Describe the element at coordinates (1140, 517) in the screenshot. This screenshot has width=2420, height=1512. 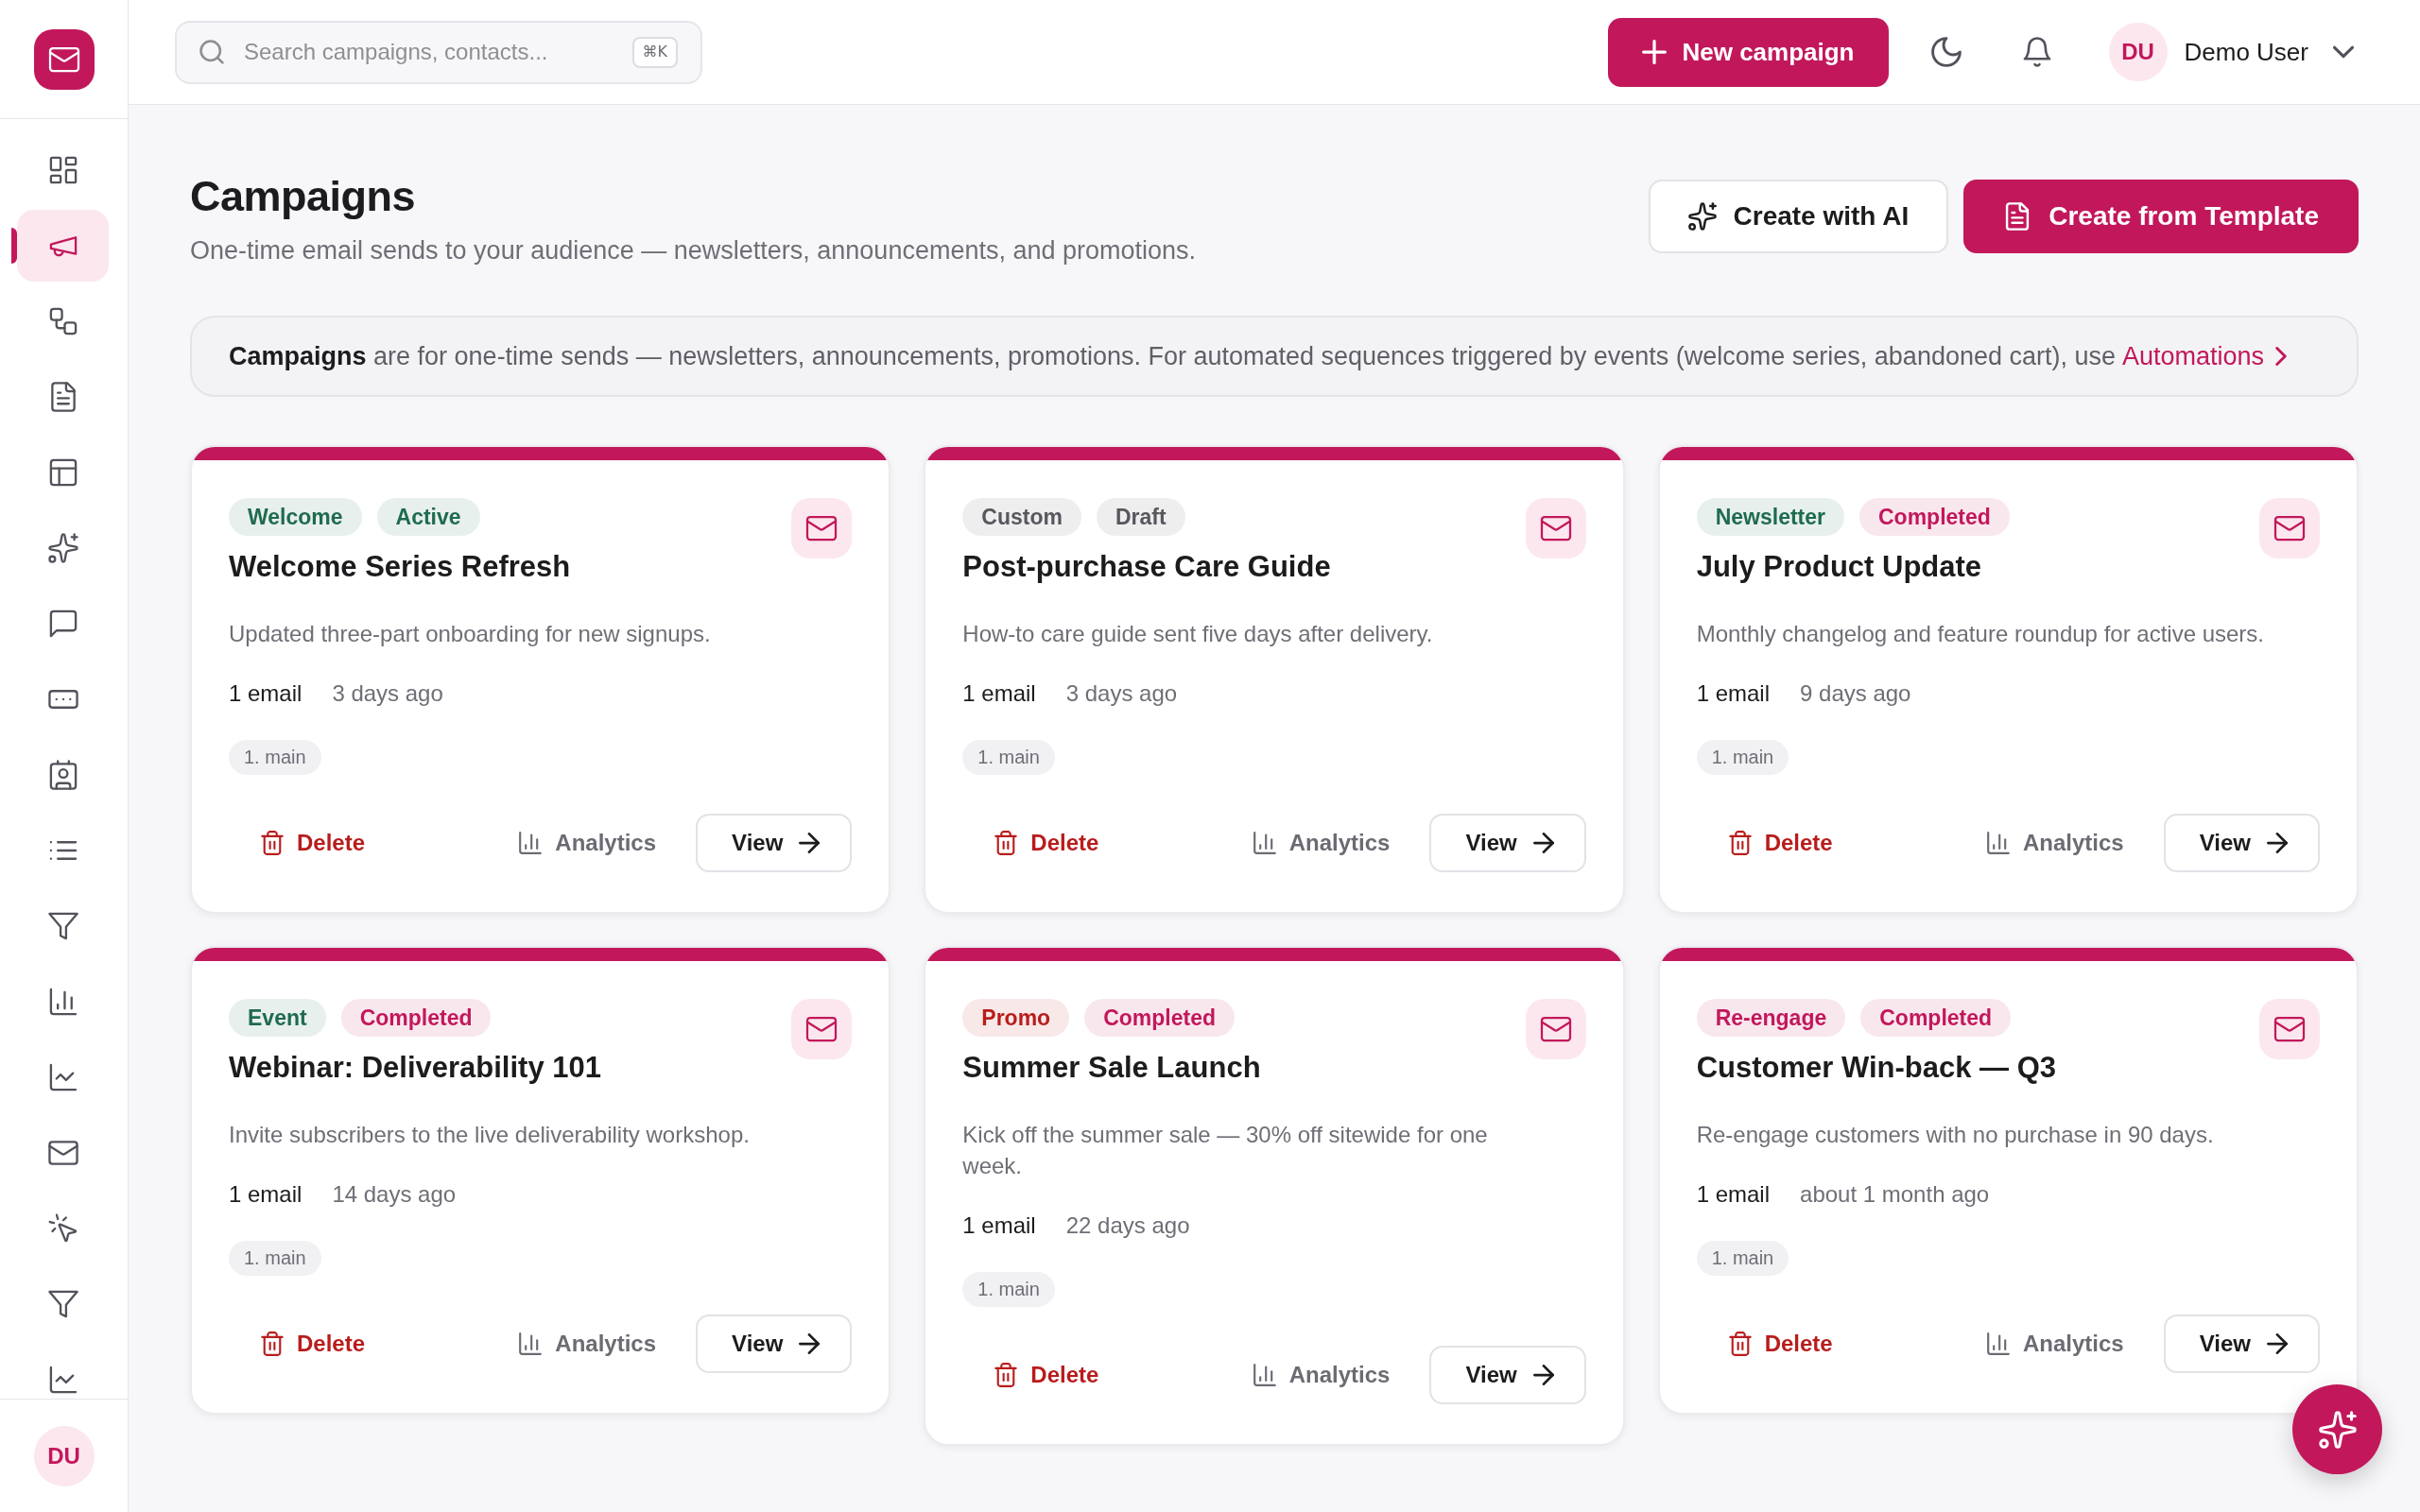
I see `campaign-tag: Draft` at that location.